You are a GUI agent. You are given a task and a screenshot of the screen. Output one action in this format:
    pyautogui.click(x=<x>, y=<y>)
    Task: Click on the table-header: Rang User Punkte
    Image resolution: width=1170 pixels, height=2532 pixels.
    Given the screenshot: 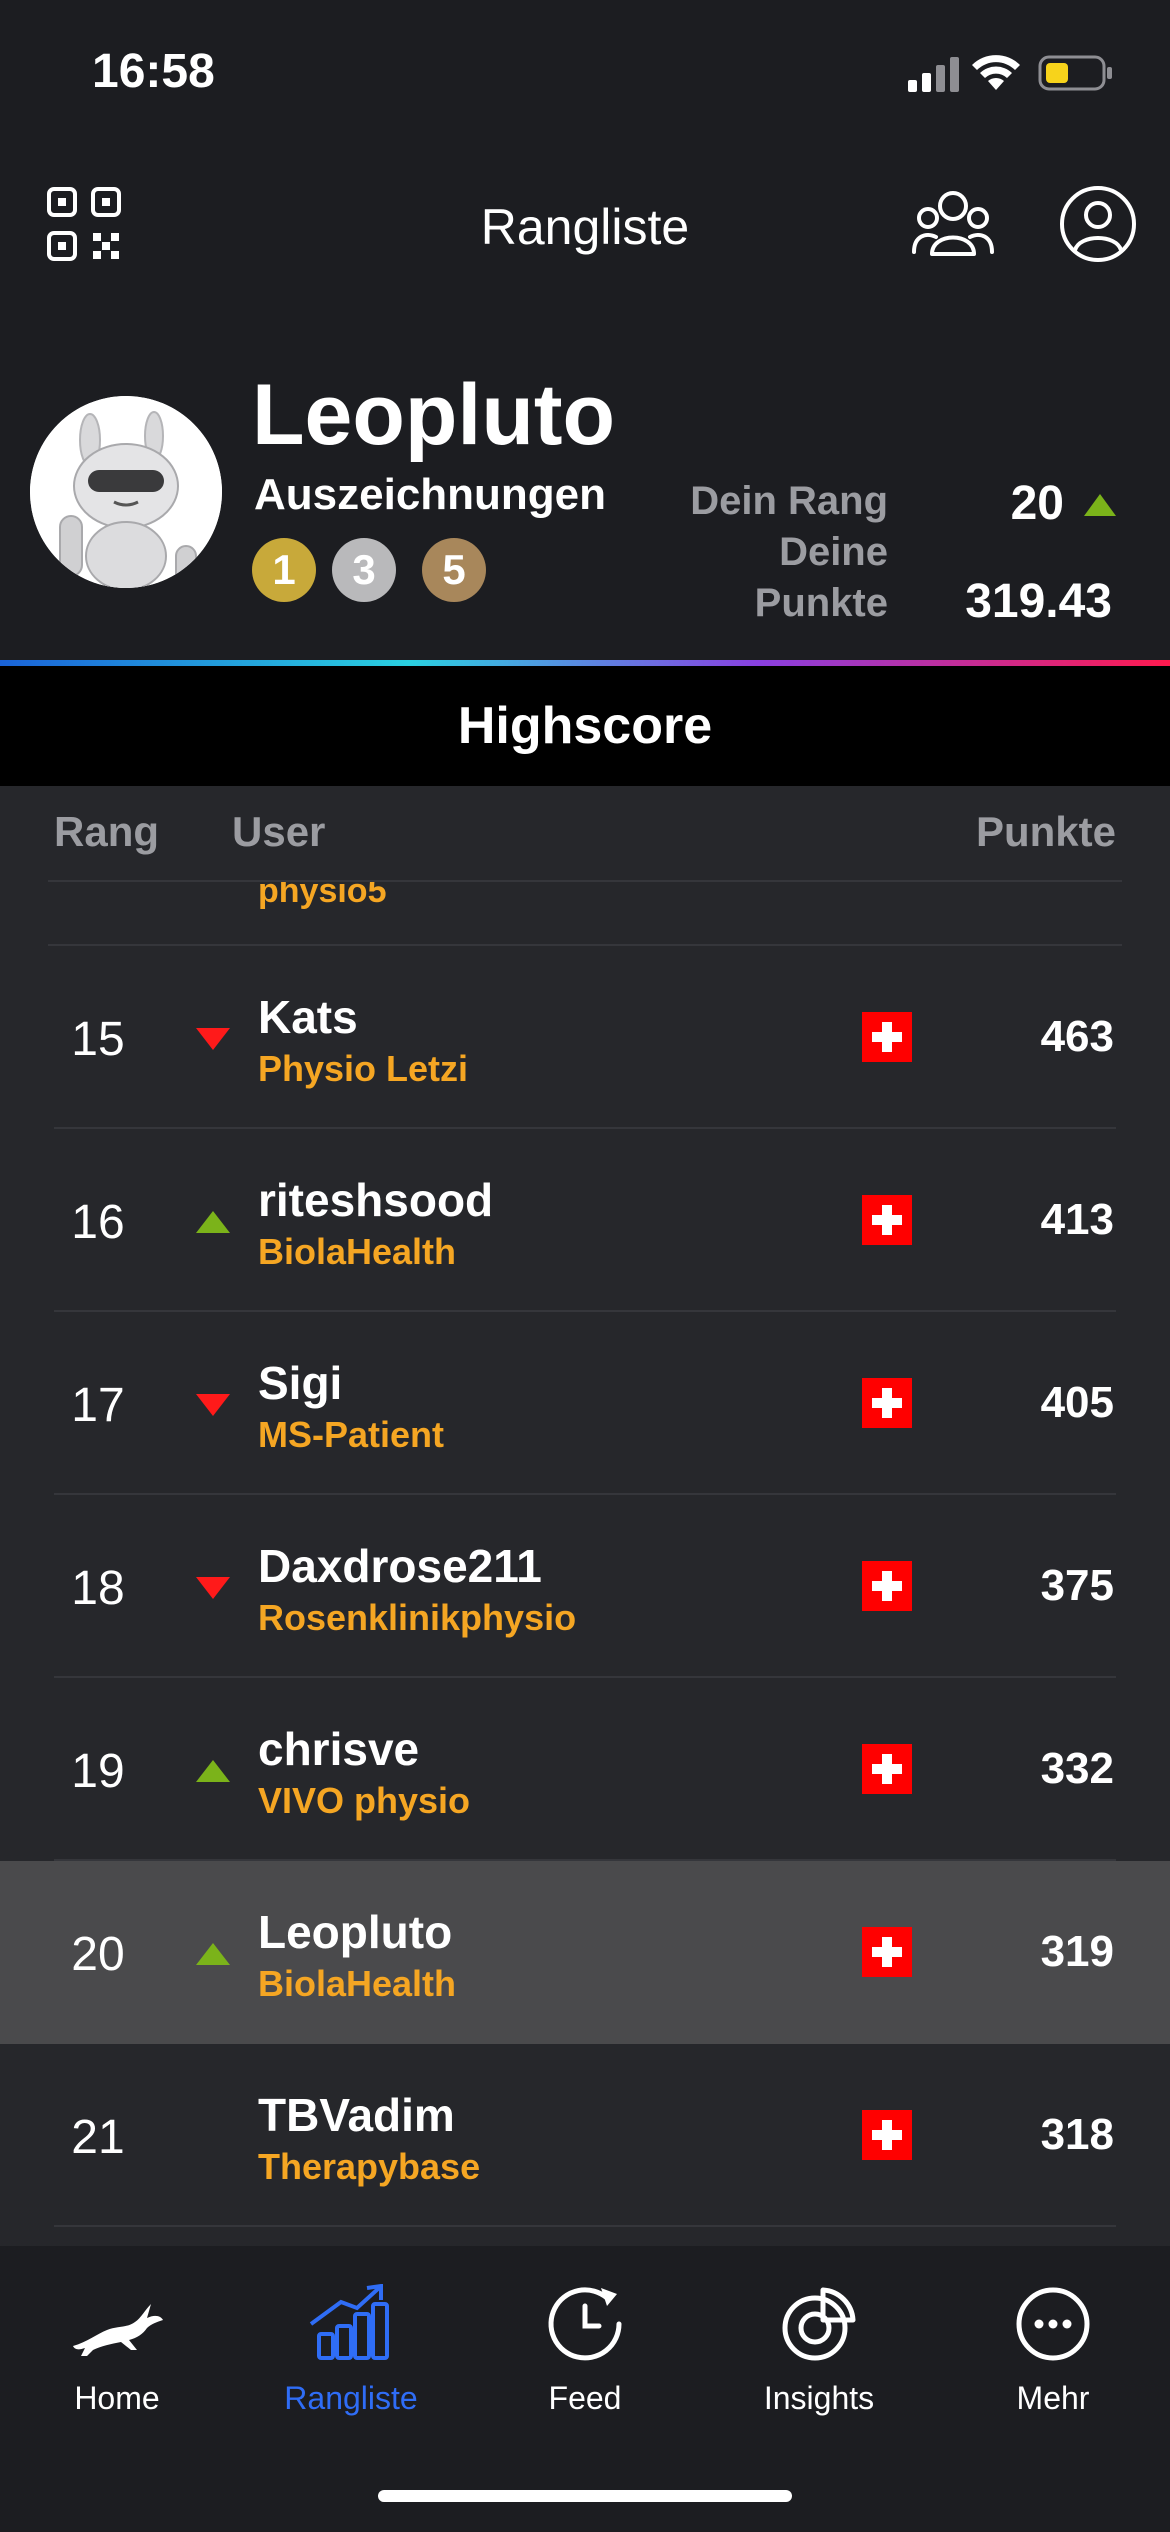 What is the action you would take?
    pyautogui.click(x=585, y=834)
    